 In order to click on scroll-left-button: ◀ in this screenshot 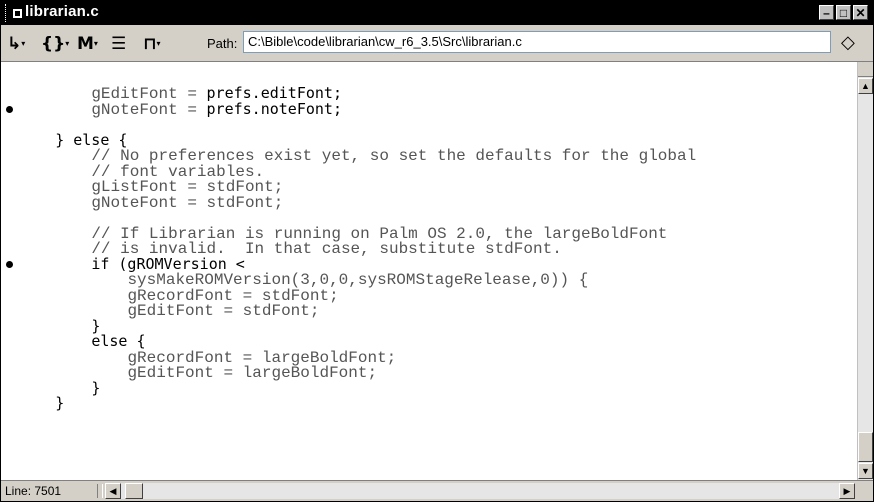, I will do `click(113, 491)`.